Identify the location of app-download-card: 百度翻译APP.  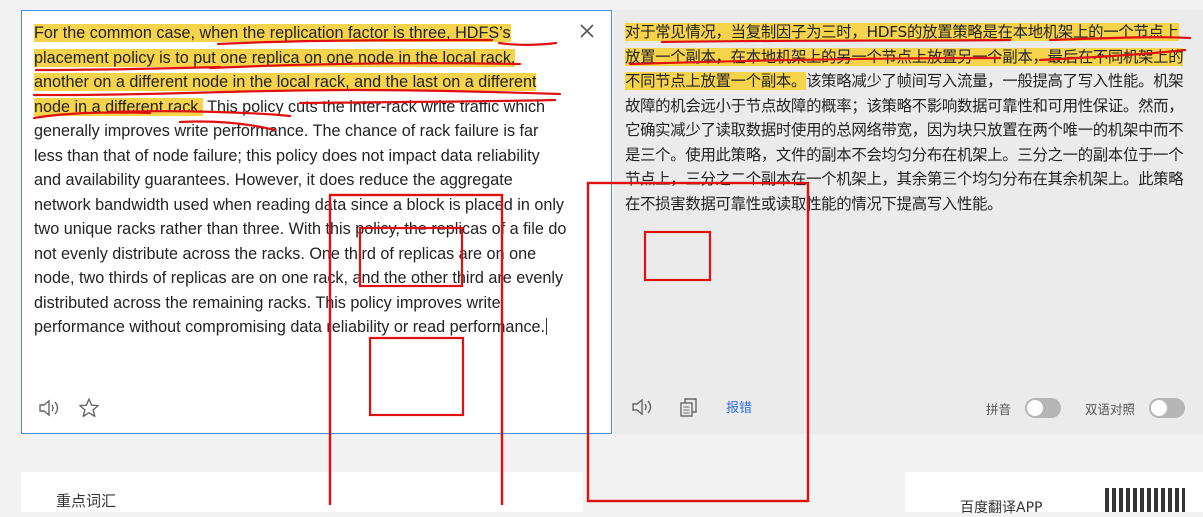
(1054, 494).